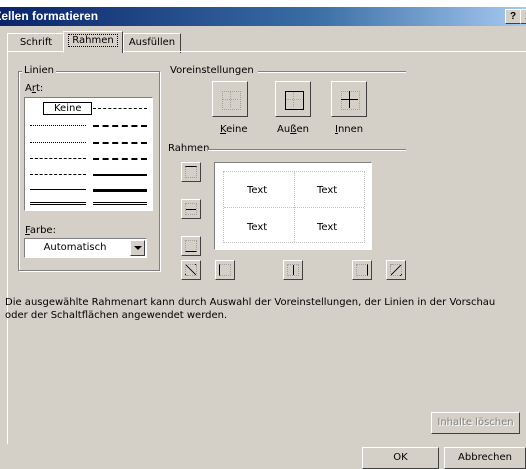  I want to click on border-middle-vertical-button, so click(293, 270).